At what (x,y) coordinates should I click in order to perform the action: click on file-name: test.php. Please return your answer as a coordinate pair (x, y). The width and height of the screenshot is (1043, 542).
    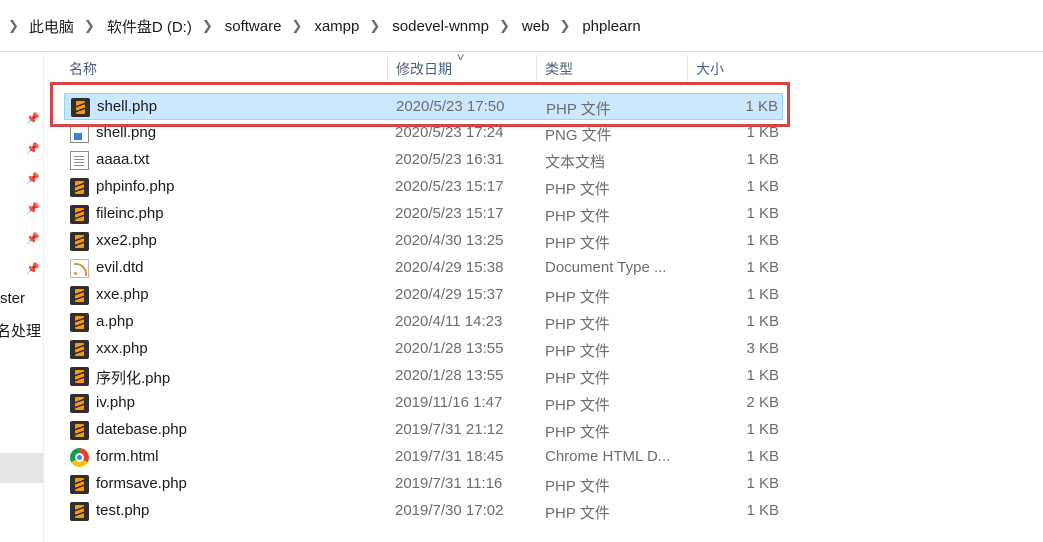
    Looking at the image, I should click on (123, 510).